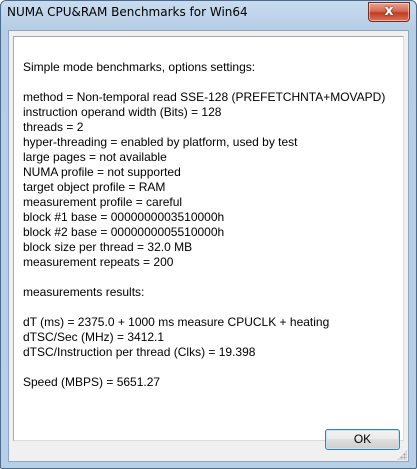  I want to click on ok-button: OK, so click(362, 439).